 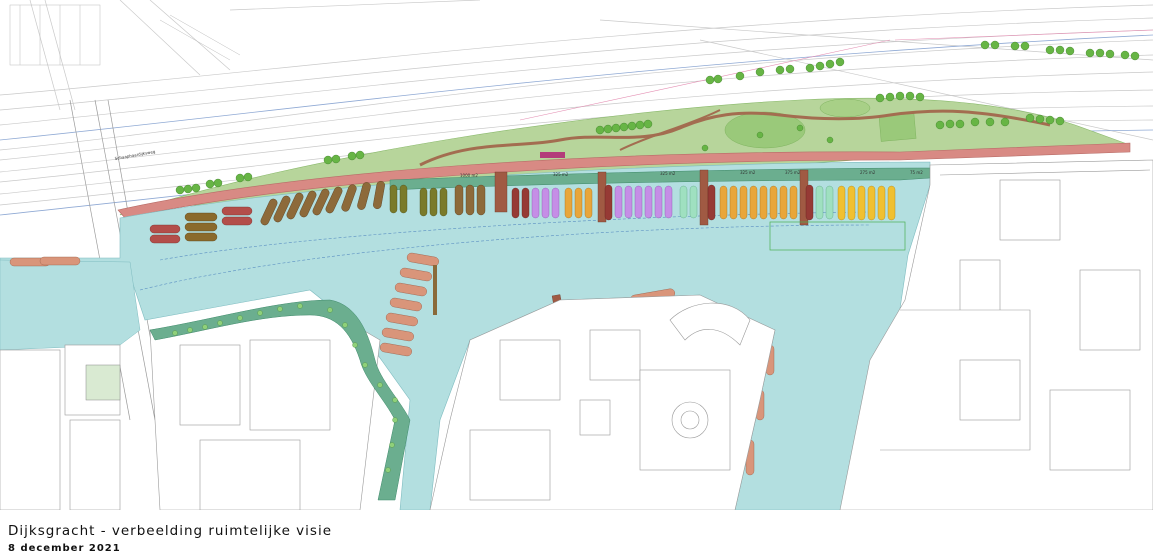 What do you see at coordinates (897, 127) in the screenshot?
I see `sports-field` at bounding box center [897, 127].